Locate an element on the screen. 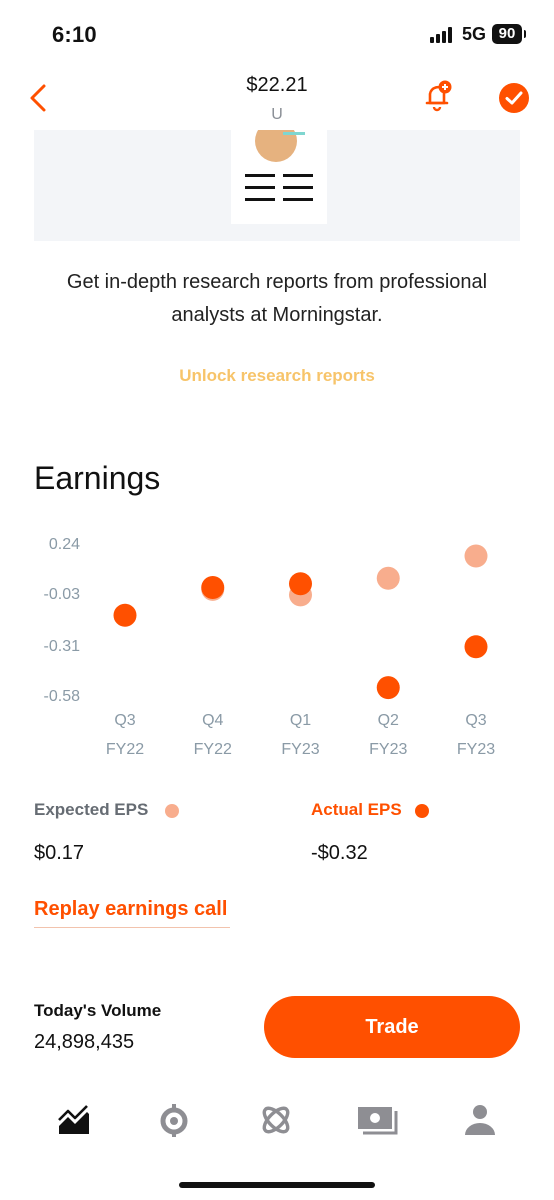 Image resolution: width=554 pixels, height=1200 pixels. stock-price: $22.21 is located at coordinates (277, 85).